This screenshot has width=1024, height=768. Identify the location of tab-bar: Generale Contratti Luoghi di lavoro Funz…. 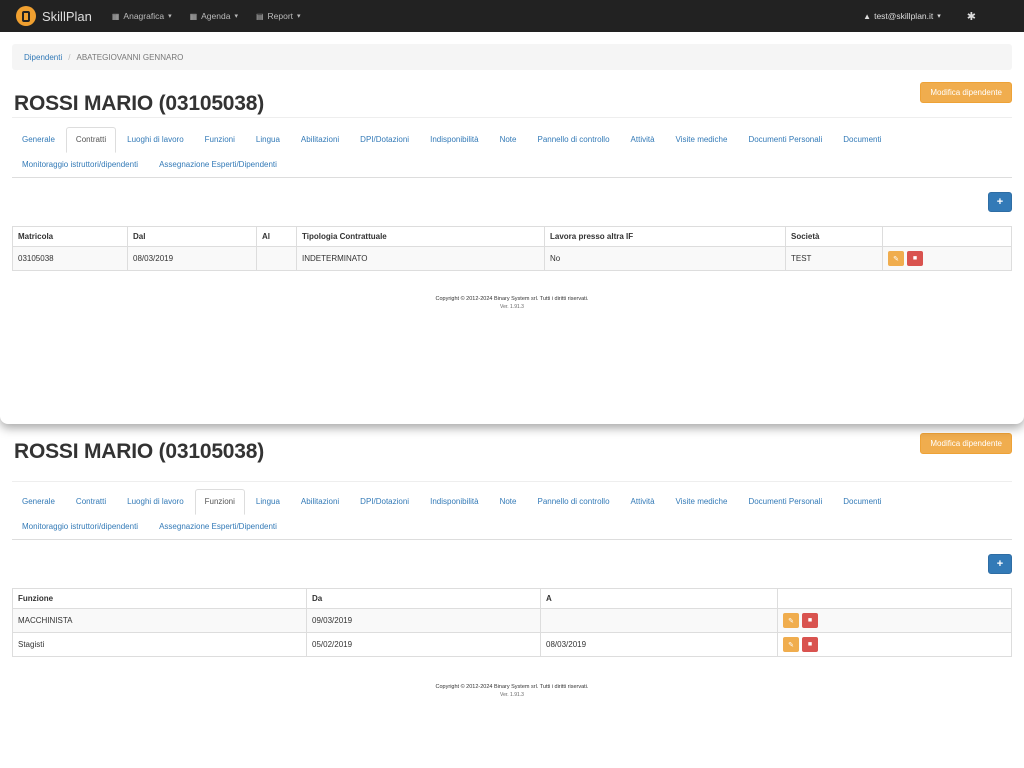
(512, 152).